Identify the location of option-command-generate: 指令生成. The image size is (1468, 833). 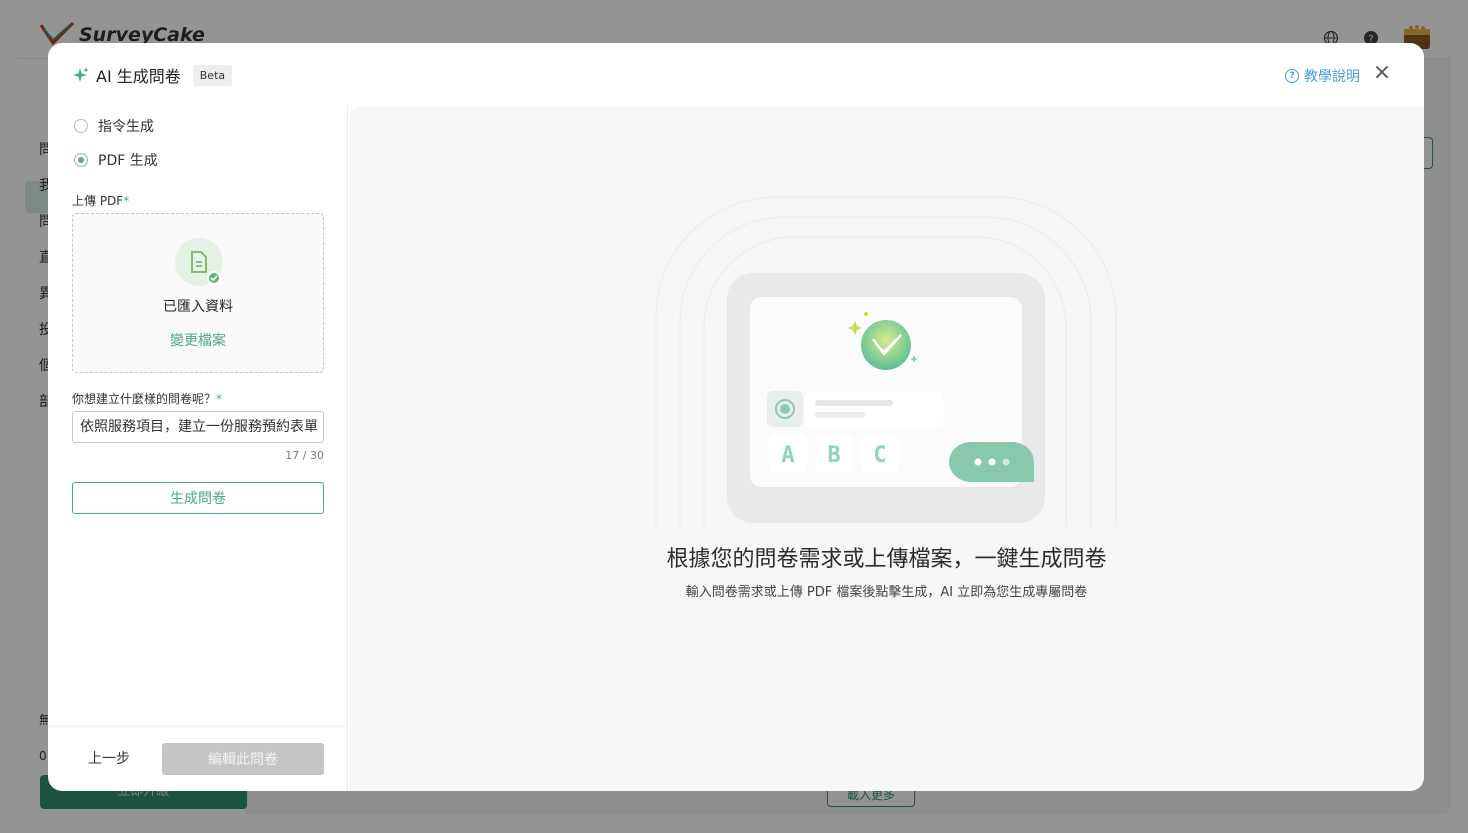
(114, 126).